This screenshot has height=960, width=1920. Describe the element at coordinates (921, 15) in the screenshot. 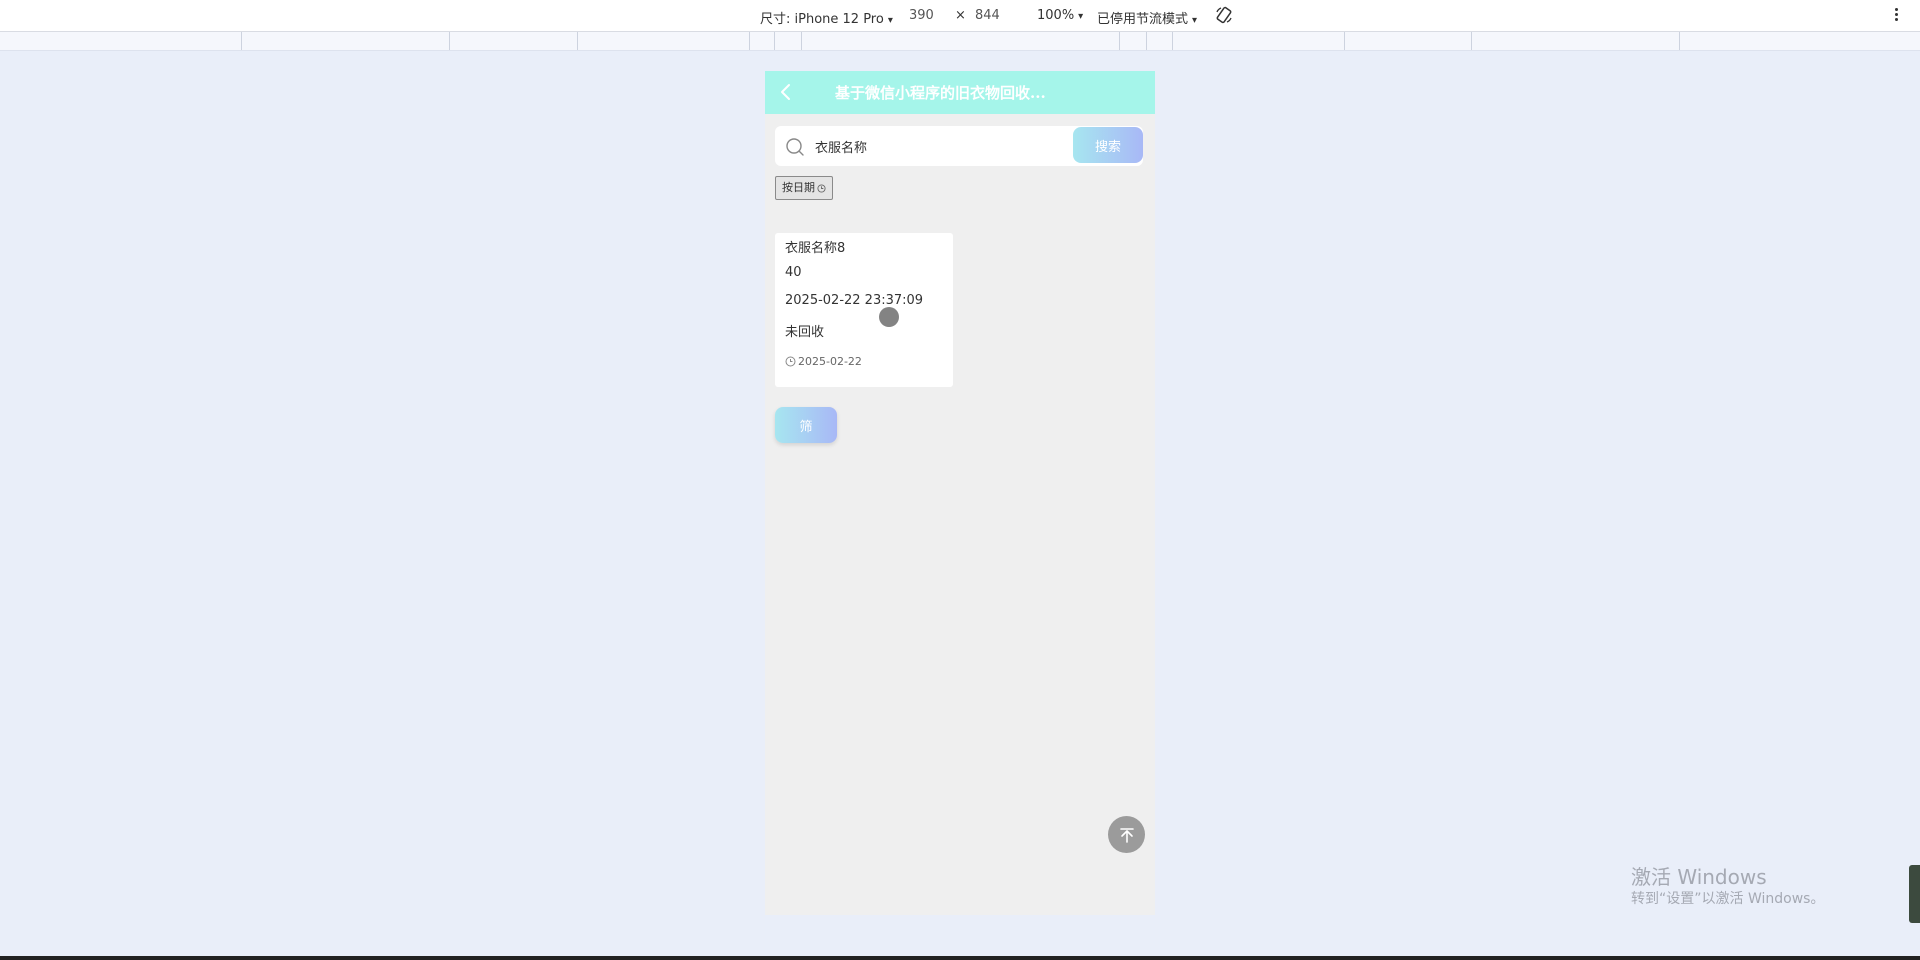

I see `device-width-input: 390` at that location.